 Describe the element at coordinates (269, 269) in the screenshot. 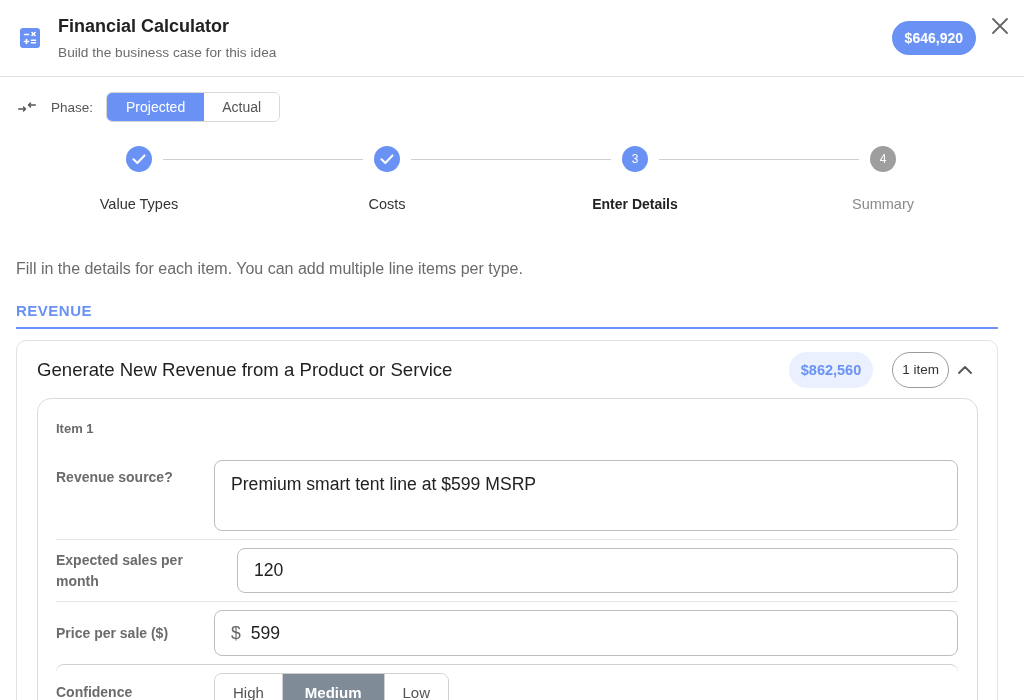

I see `instructions-text: Fill in the details for each item. You can add multiple line items per type.` at that location.